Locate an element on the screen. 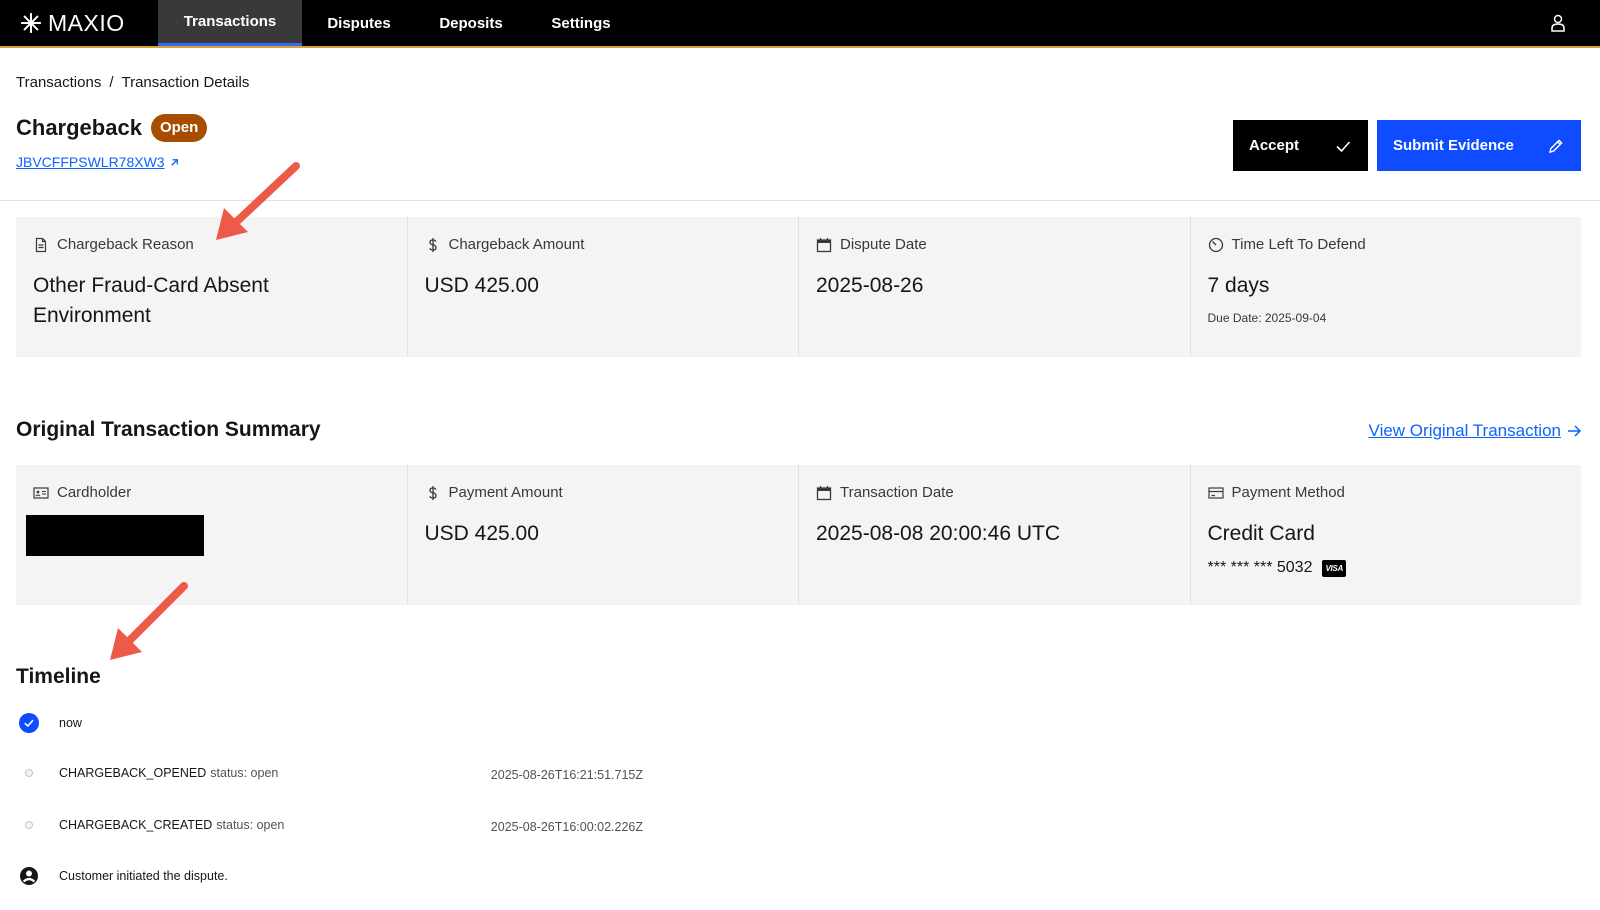 This screenshot has height=910, width=1600. submit-evidence-button: Submit Evidence is located at coordinates (1479, 145).